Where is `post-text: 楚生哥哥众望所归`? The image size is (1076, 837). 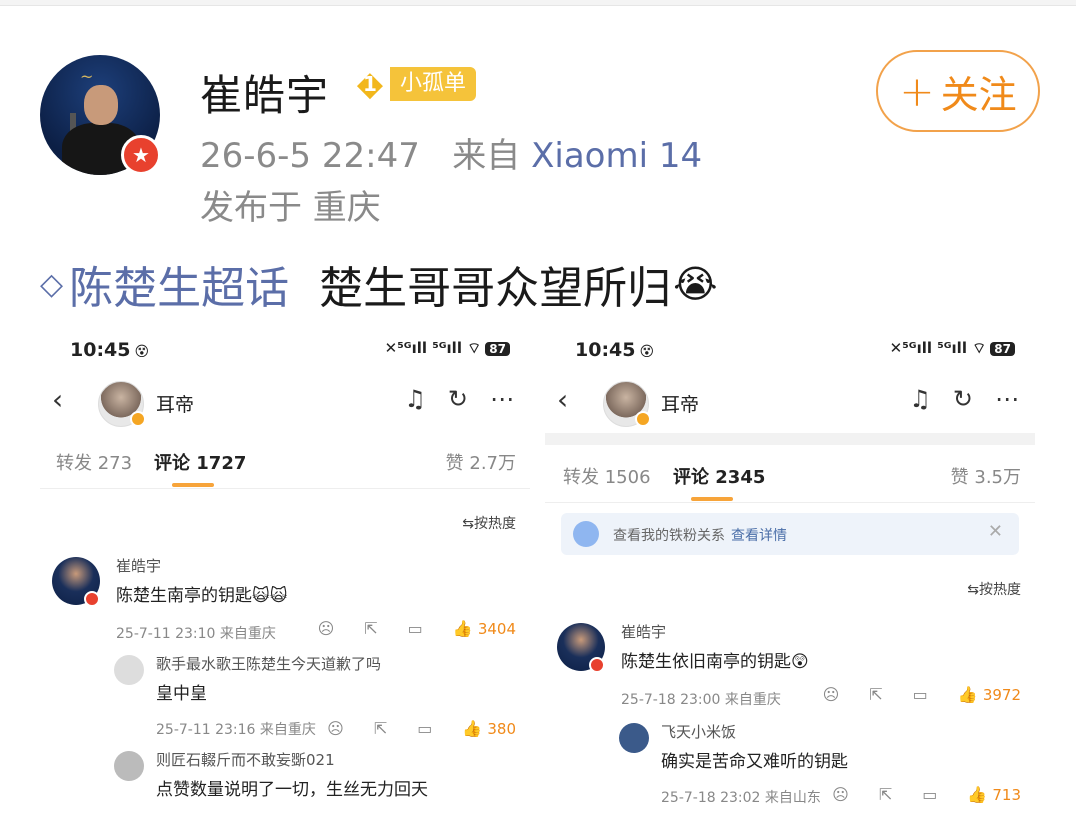
post-text: 楚生哥哥众望所归 is located at coordinates (495, 288).